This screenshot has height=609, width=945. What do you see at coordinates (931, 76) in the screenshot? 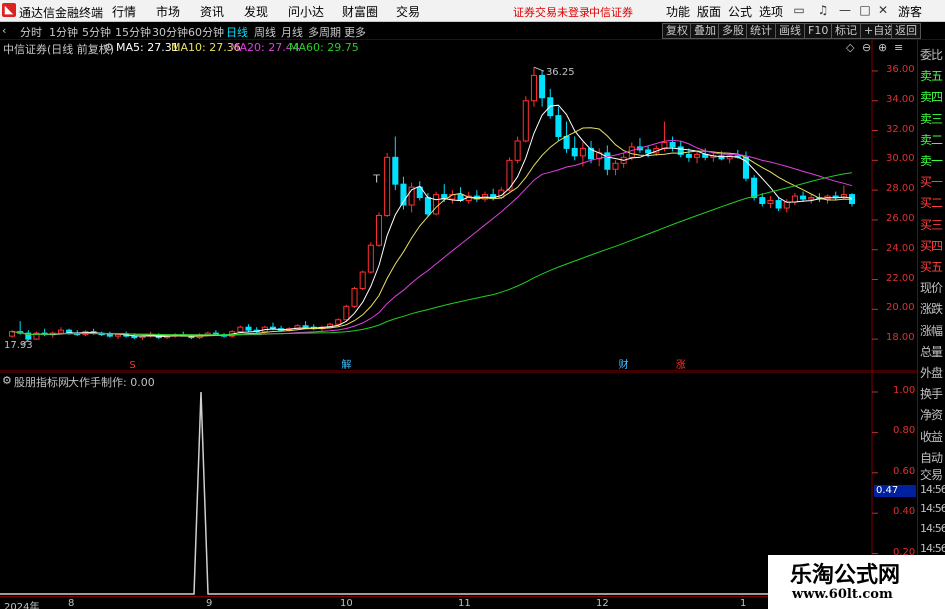
I see `side-panel-item: 卖五` at bounding box center [931, 76].